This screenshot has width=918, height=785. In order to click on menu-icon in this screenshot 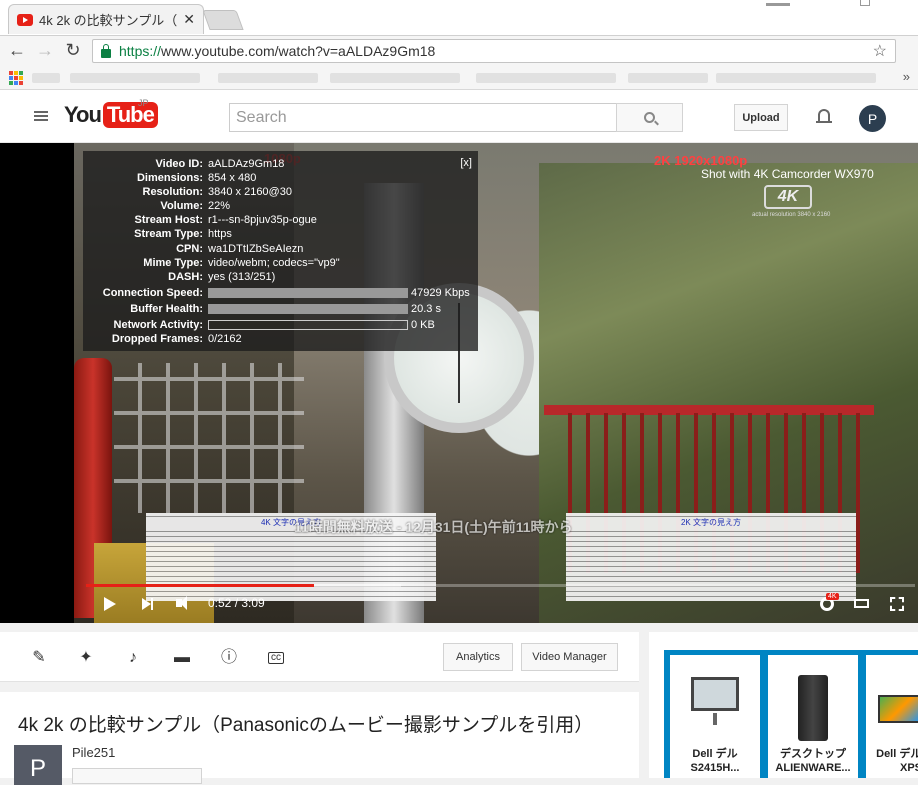, I will do `click(41, 116)`.